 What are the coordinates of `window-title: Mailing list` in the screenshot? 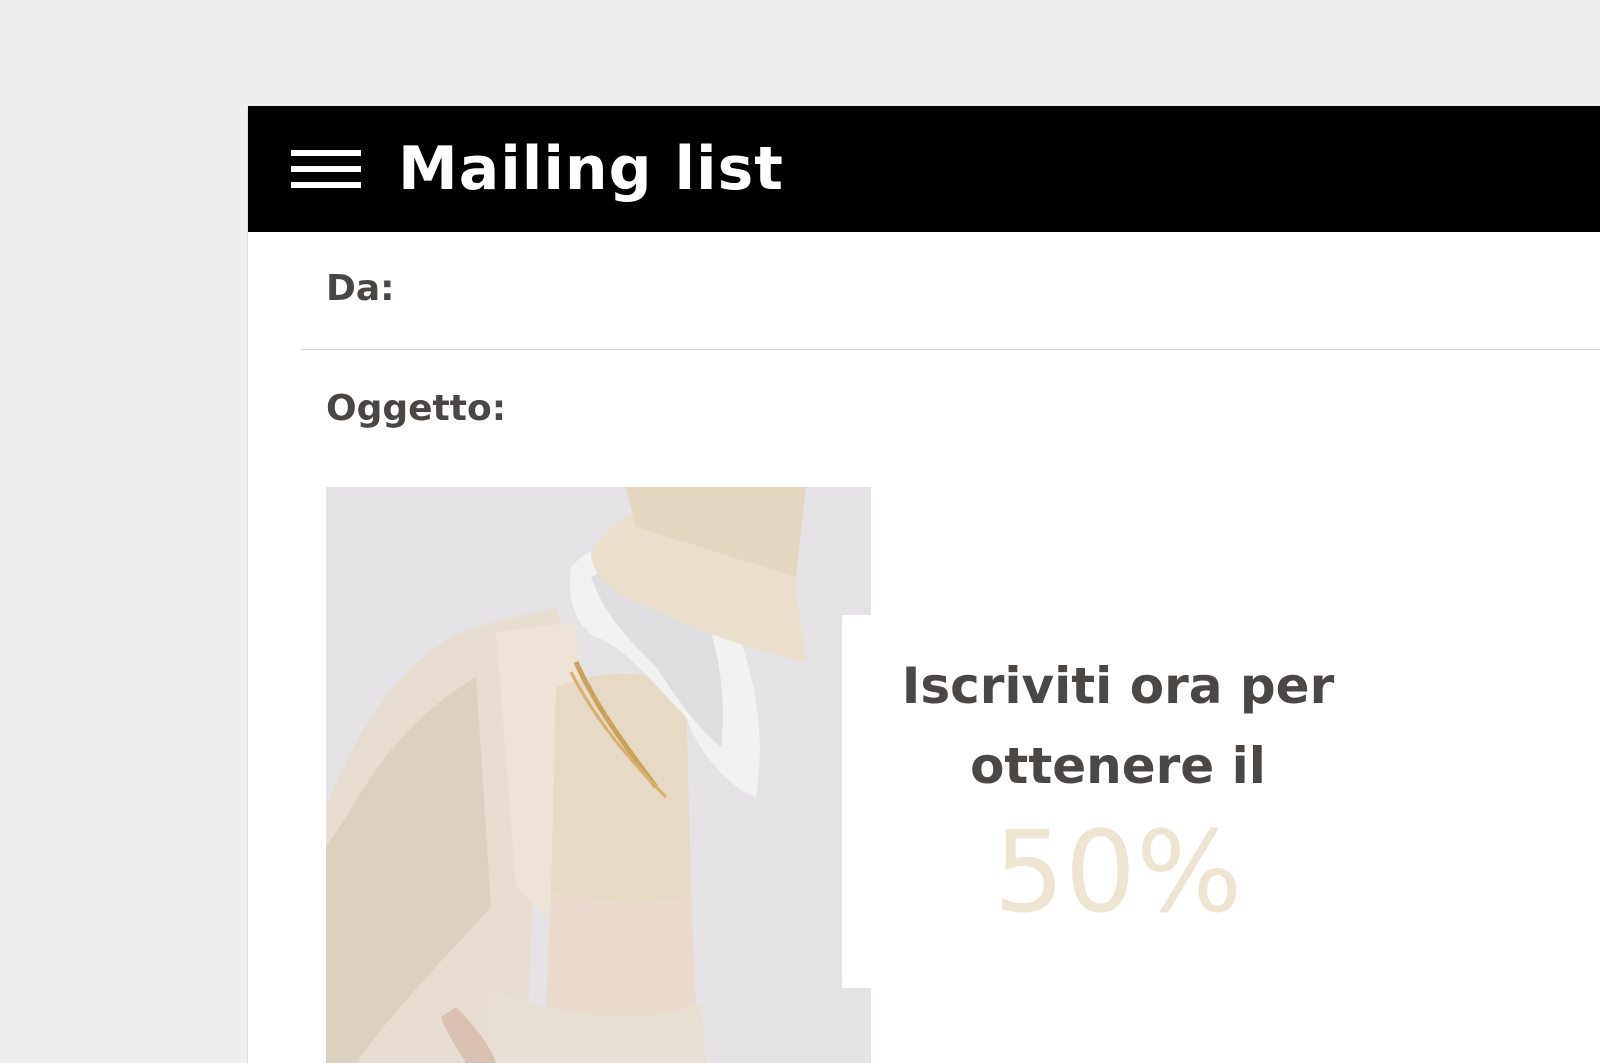 It's located at (591, 169).